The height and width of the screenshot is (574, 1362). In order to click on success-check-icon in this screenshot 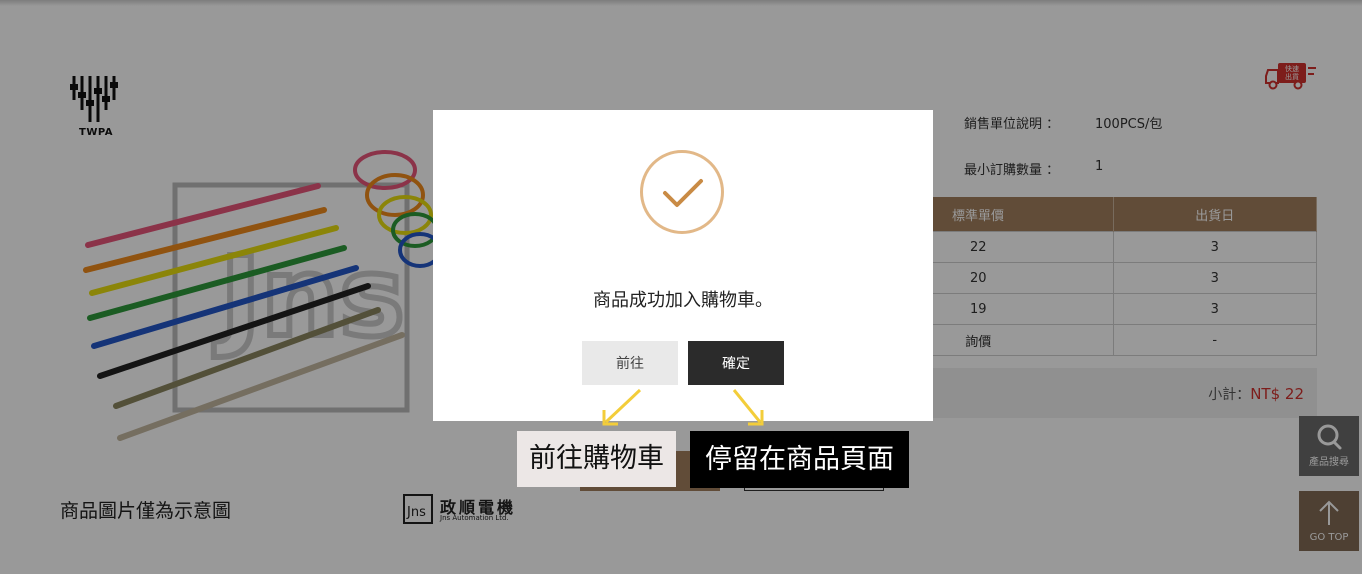, I will do `click(682, 192)`.